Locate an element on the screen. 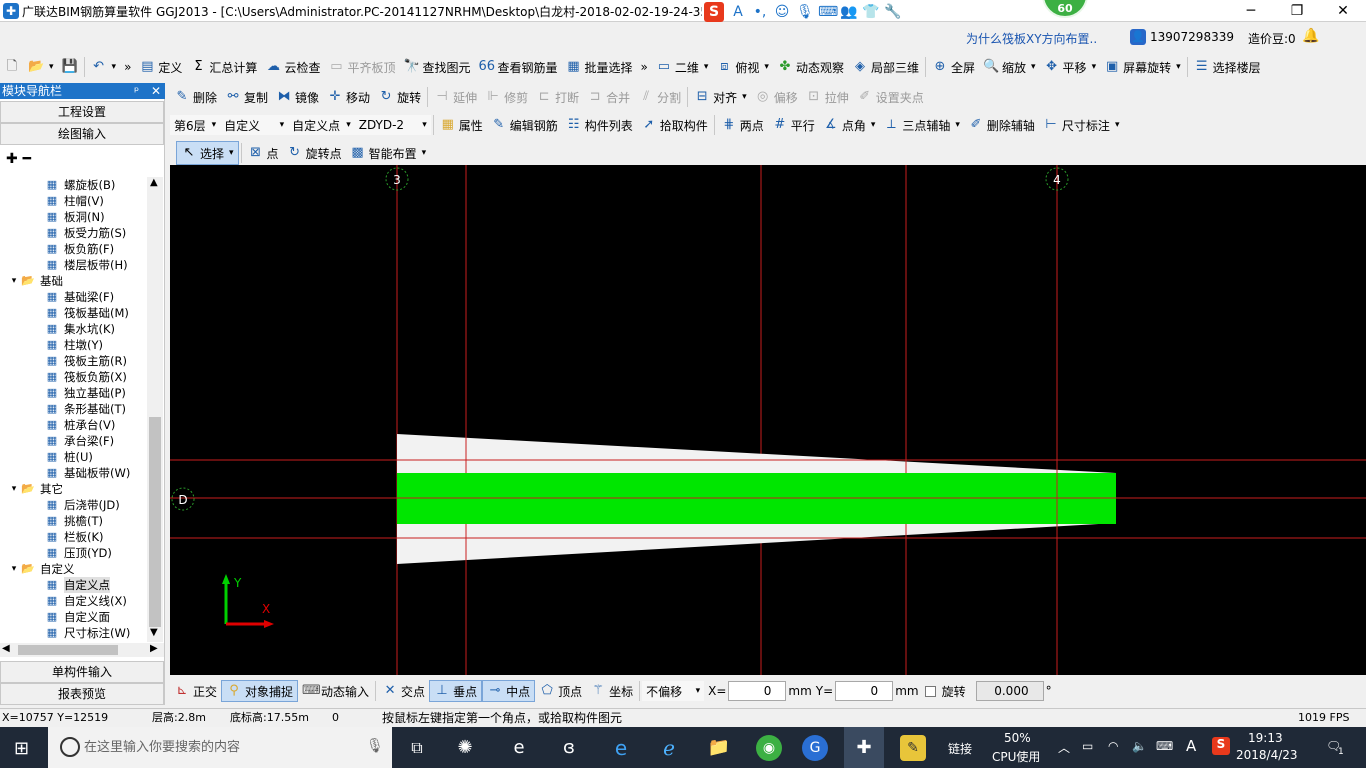 The width and height of the screenshot is (1366, 768). clock-date: 2018/4/23 is located at coordinates (1267, 755).